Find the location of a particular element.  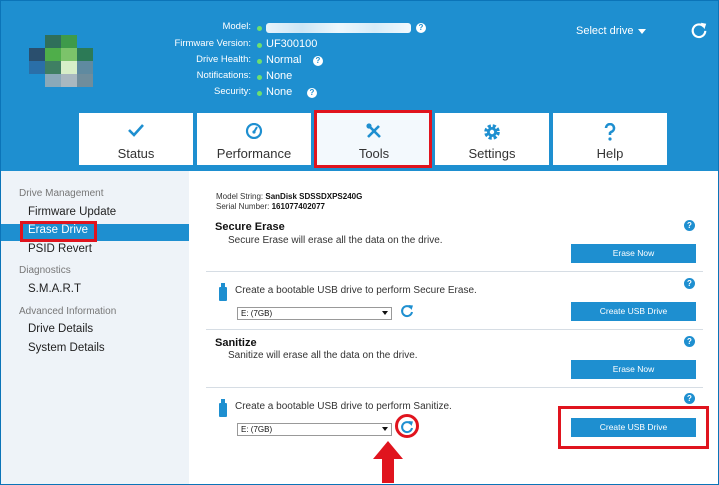

model-string: Model String: SanDisk SDSSDXPS240G is located at coordinates (289, 196).